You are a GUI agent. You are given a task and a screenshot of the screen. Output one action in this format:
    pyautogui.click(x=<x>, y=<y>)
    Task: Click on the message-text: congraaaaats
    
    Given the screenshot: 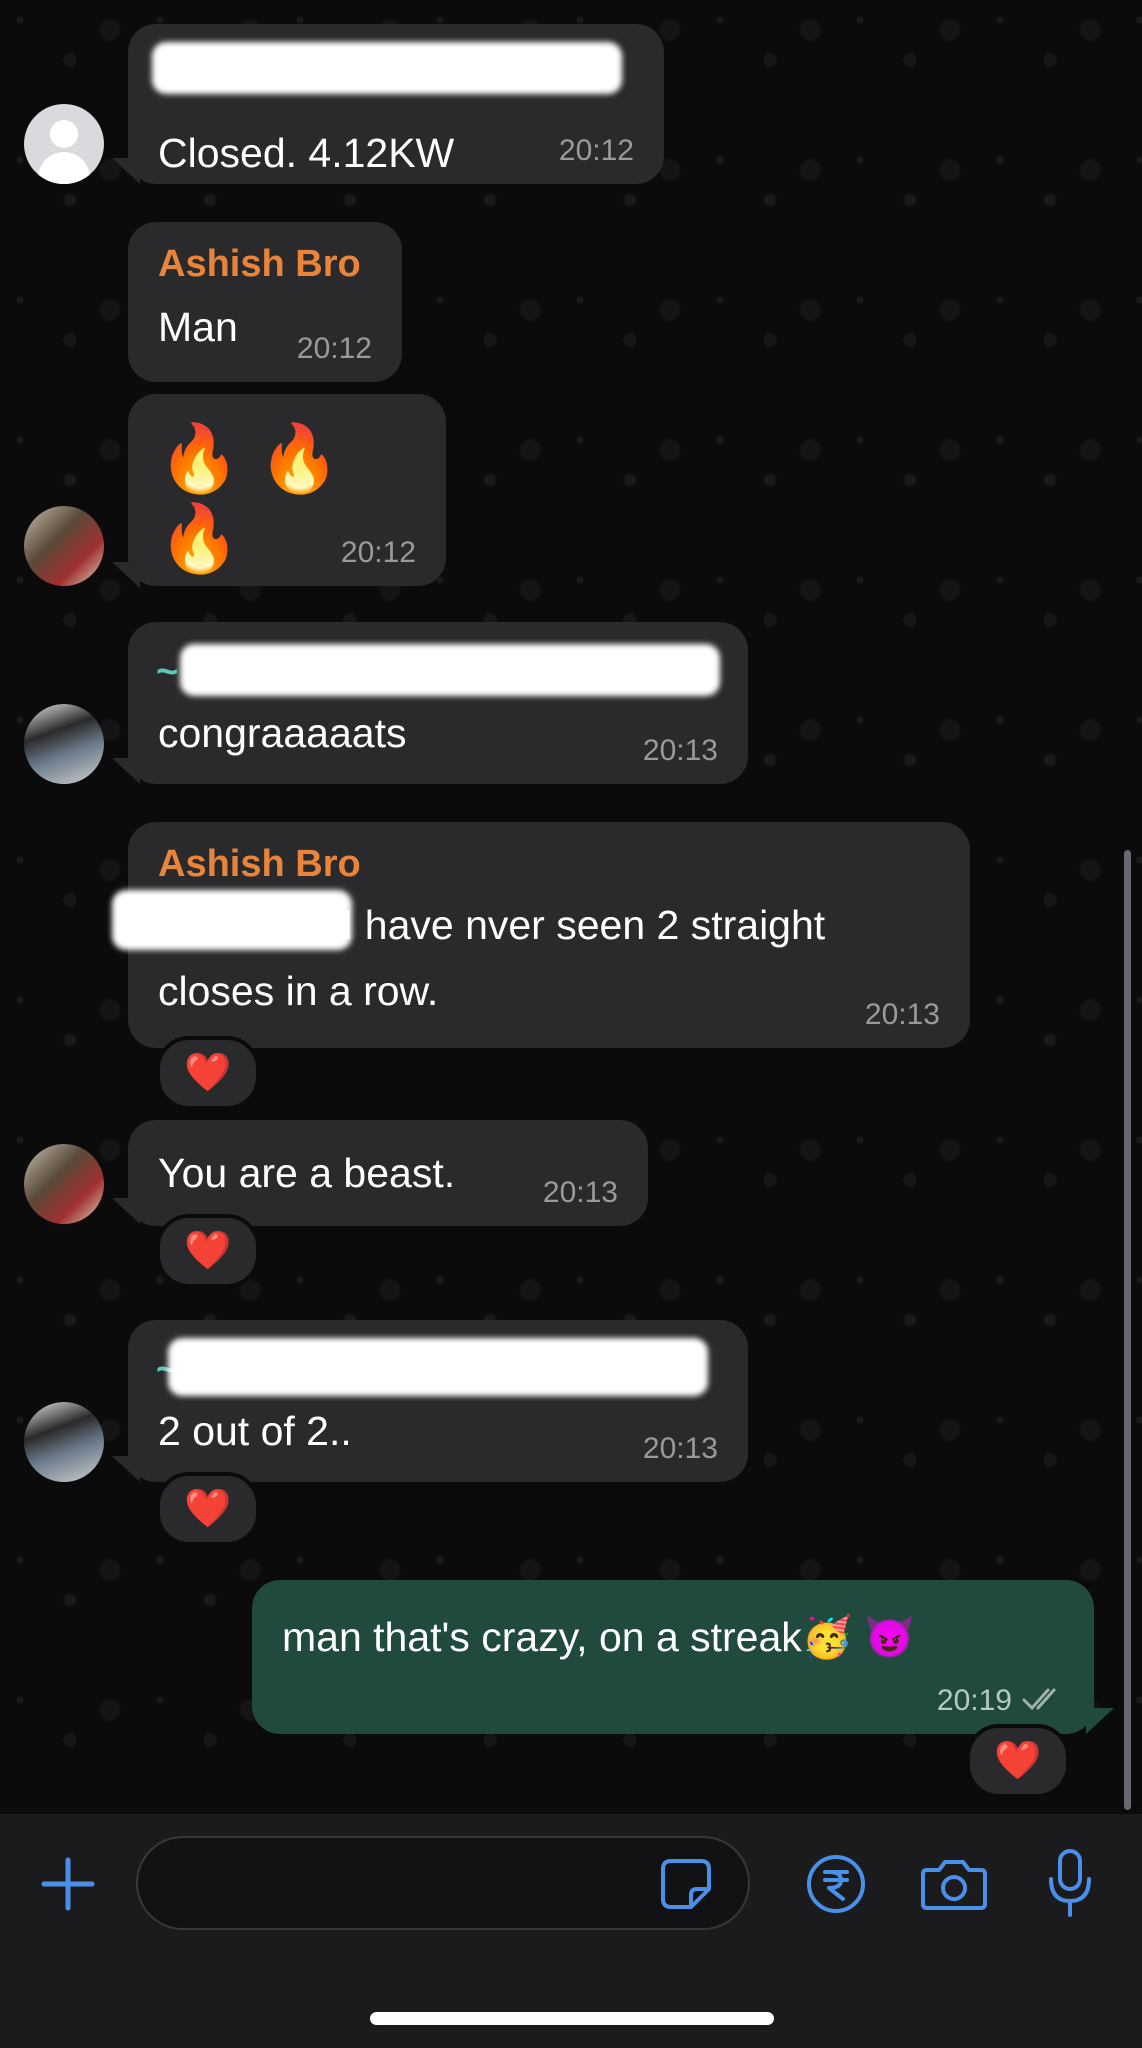 What is the action you would take?
    pyautogui.click(x=282, y=733)
    